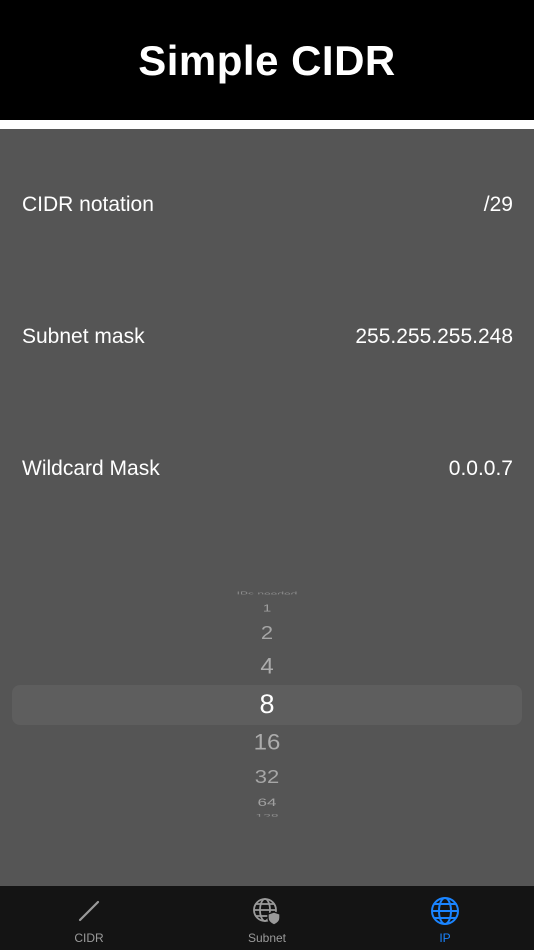 Image resolution: width=534 pixels, height=950 pixels. Describe the element at coordinates (498, 204) in the screenshot. I see `cidr-notation-value: /29` at that location.